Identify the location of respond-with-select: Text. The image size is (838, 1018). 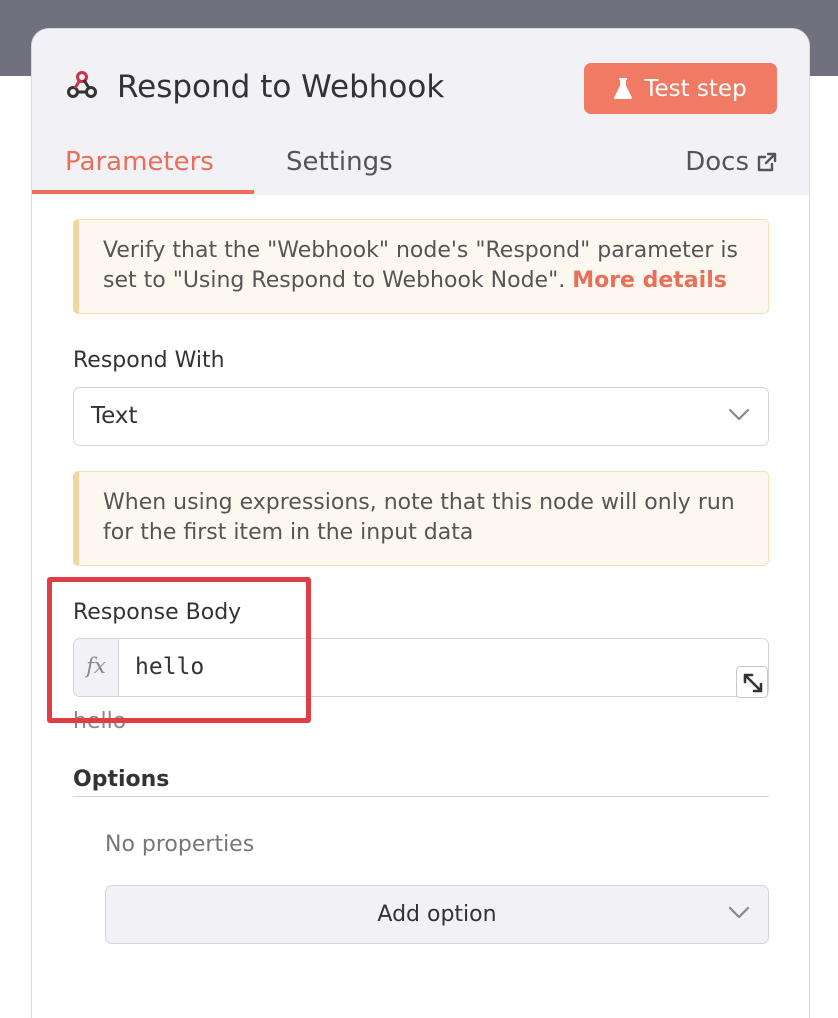
(421, 416).